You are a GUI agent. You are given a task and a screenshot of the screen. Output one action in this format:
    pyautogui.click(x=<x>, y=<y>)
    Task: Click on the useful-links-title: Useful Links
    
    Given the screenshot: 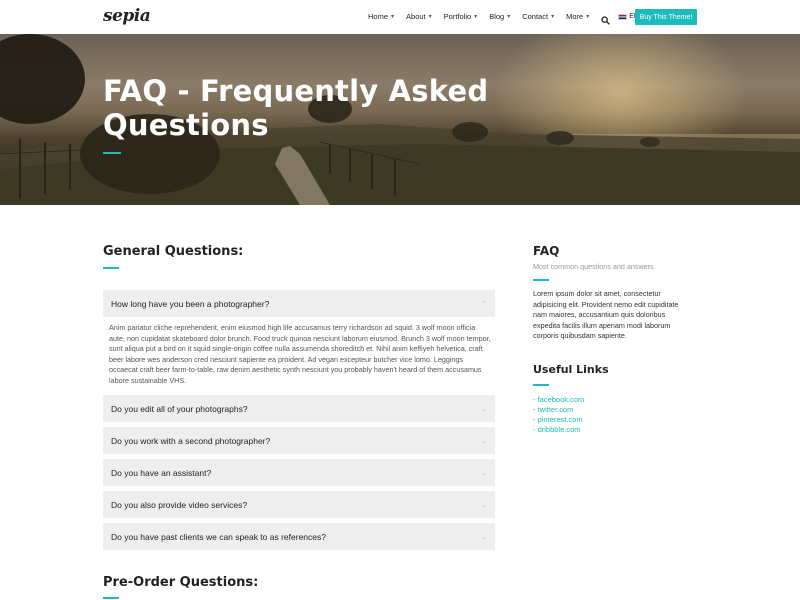 What is the action you would take?
    pyautogui.click(x=571, y=369)
    